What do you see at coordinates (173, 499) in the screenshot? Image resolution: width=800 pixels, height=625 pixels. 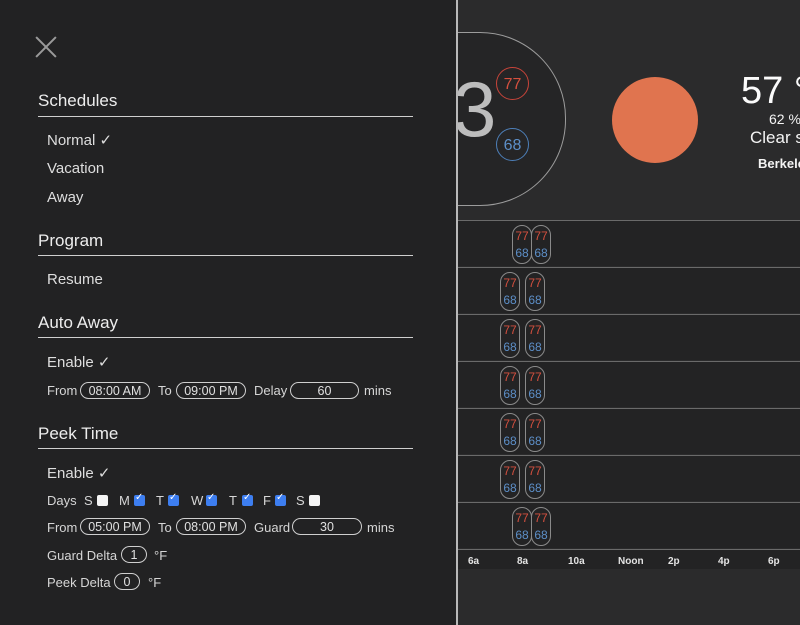 I see `day-tue-checkbox` at bounding box center [173, 499].